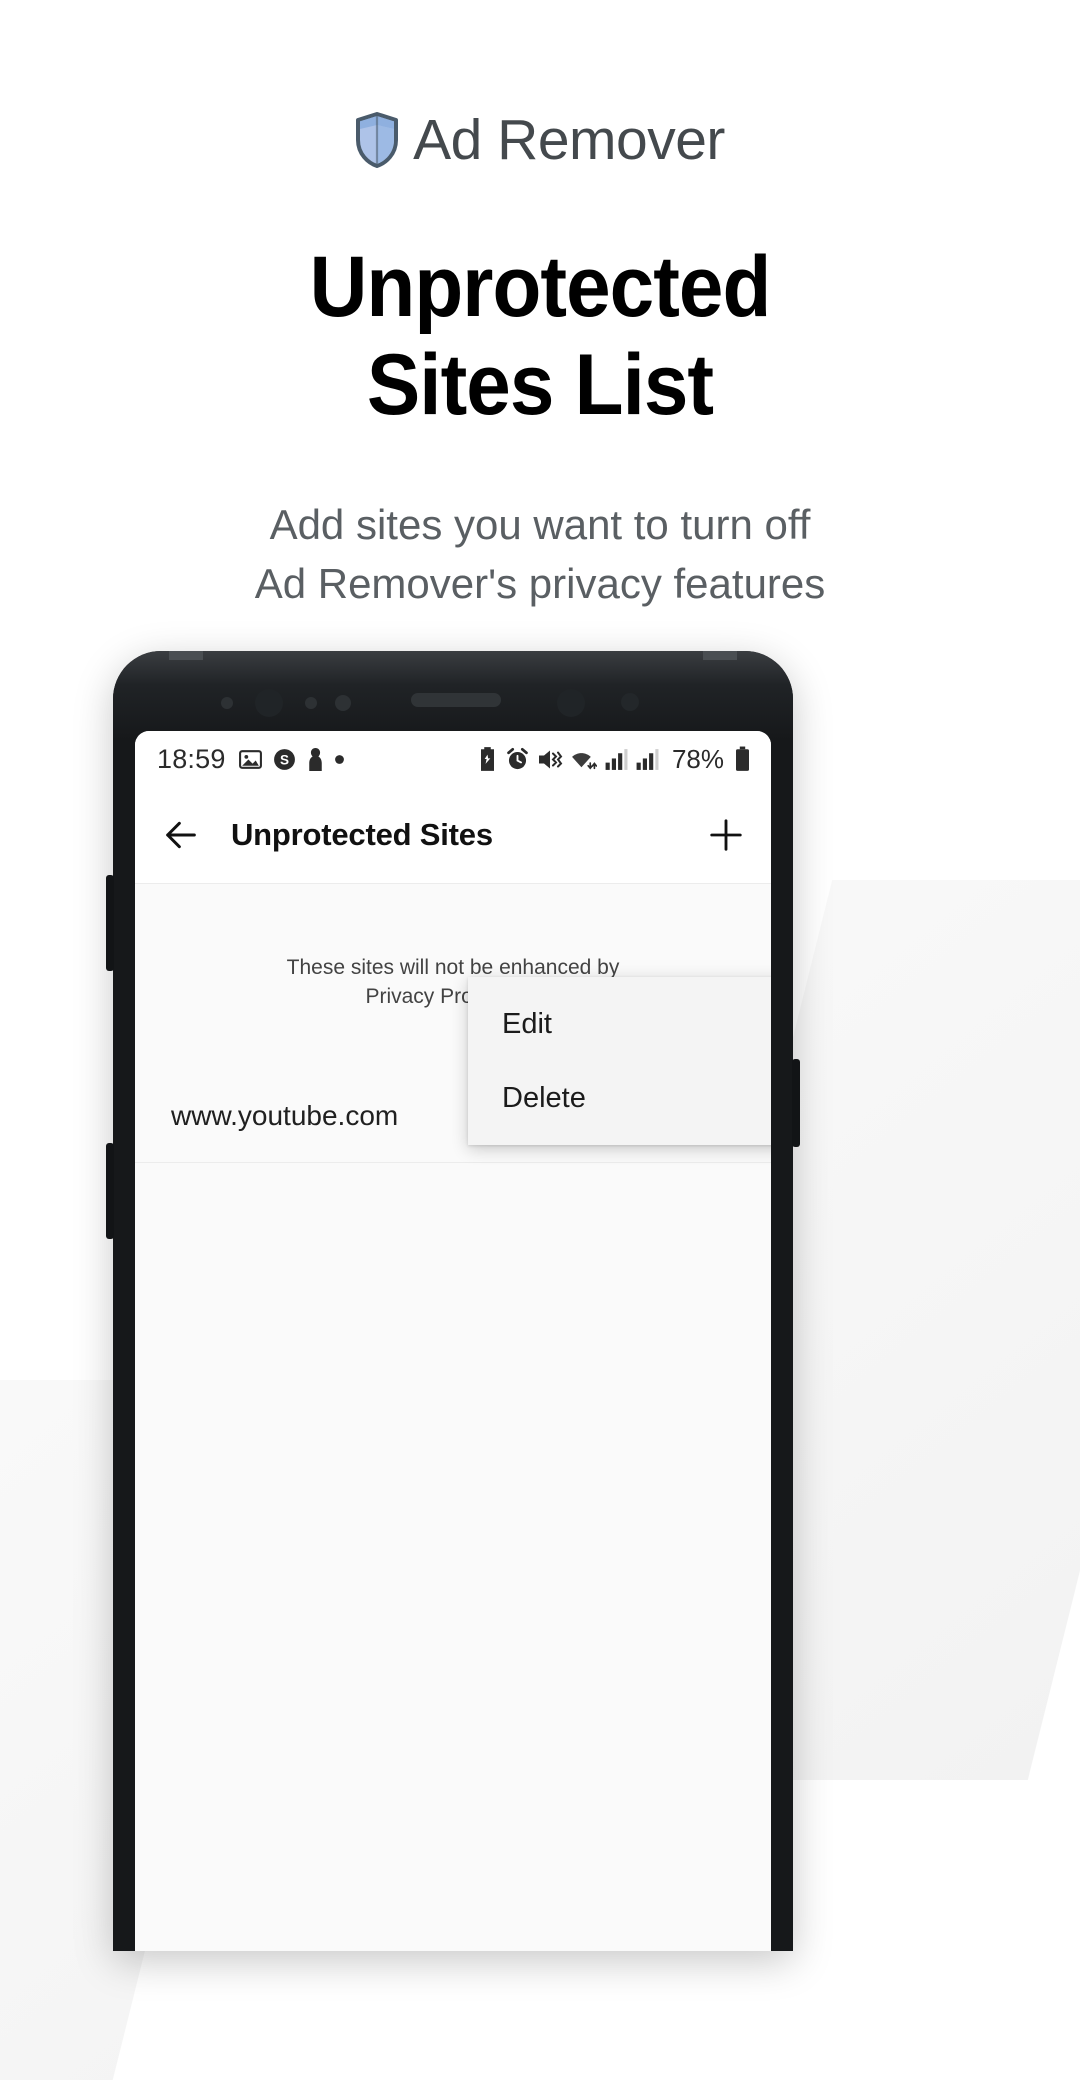 This screenshot has height=2080, width=1080. I want to click on battery-percent-label: 78%, so click(697, 758).